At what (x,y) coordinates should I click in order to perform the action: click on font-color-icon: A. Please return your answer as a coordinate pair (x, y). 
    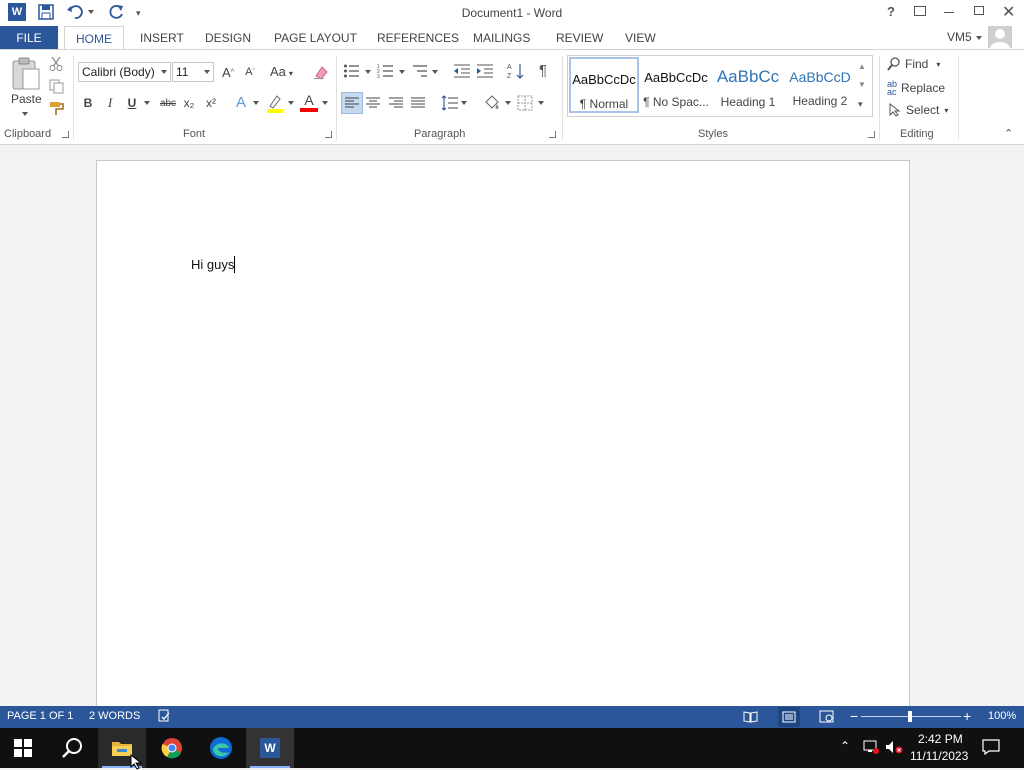
    Looking at the image, I should click on (309, 102).